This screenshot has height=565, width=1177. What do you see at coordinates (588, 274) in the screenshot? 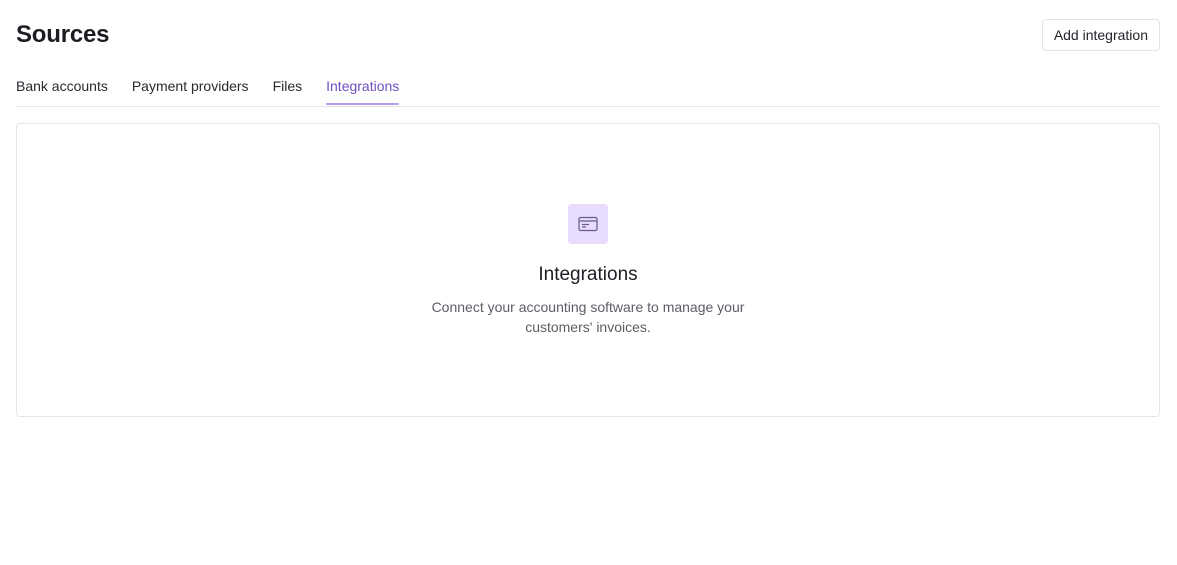
I see `empty-state-title: Integrations` at bounding box center [588, 274].